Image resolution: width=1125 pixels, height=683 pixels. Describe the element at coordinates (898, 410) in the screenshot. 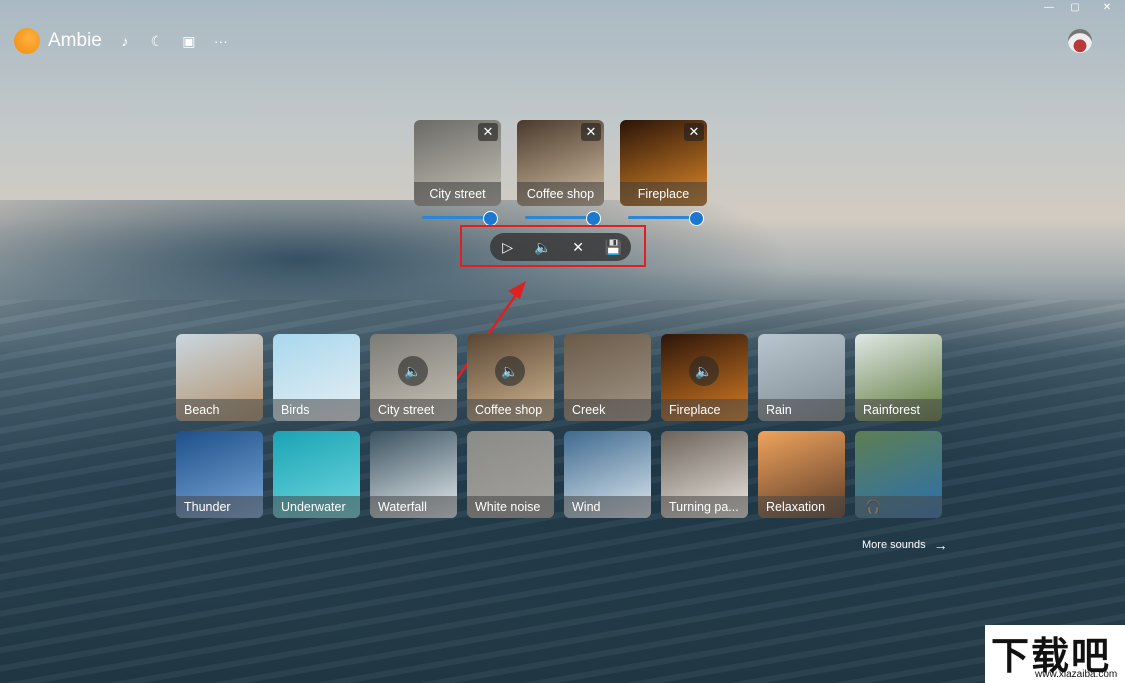

I see `sound-tile-label: Rainforest` at that location.